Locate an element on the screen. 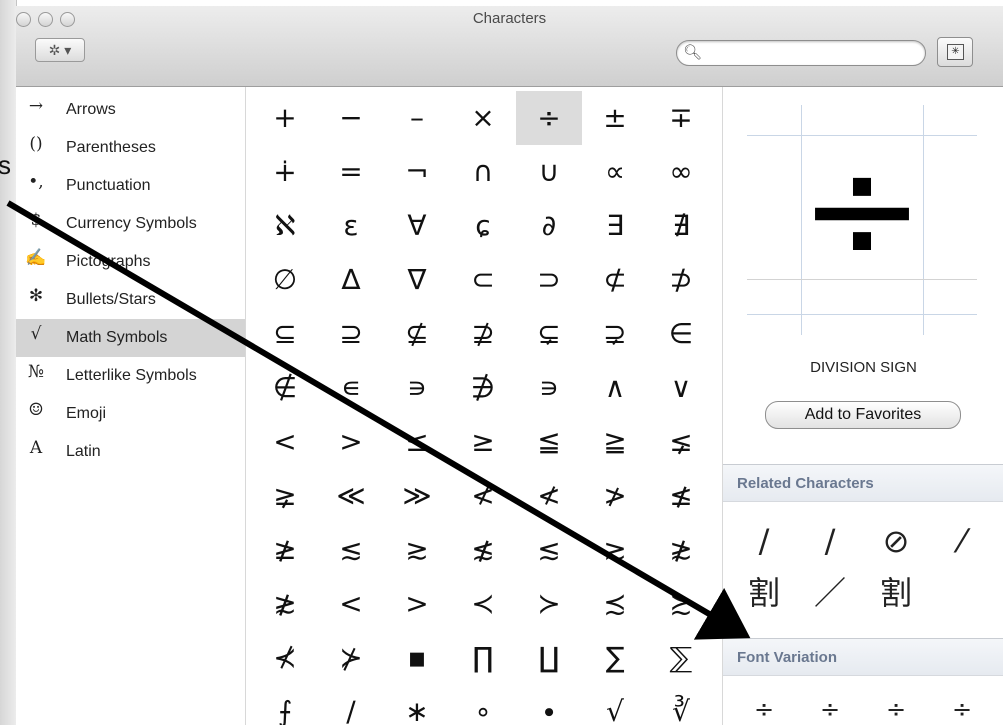 The image size is (1003, 725). character-cell: ∈ is located at coordinates (681, 334).